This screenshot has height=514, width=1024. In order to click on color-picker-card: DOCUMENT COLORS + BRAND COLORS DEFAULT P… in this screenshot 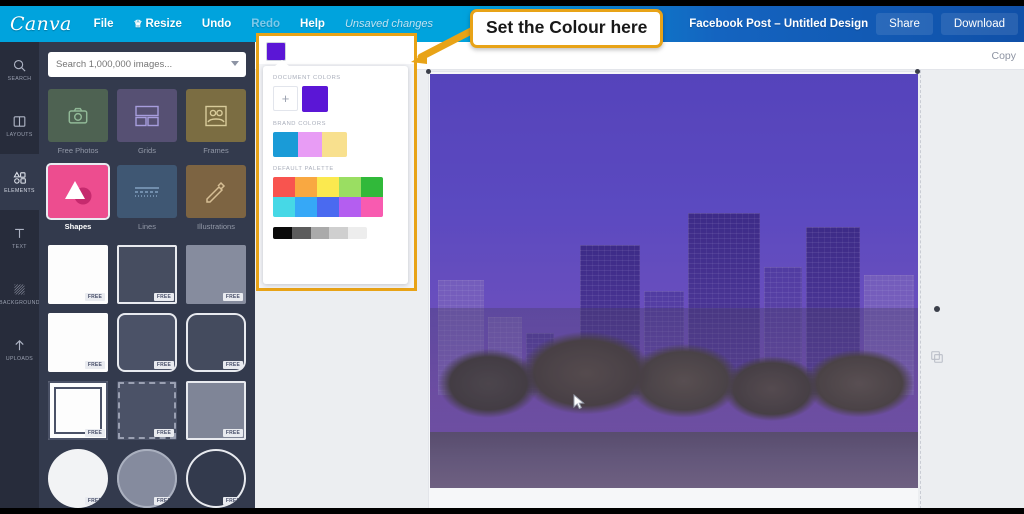, I will do `click(335, 172)`.